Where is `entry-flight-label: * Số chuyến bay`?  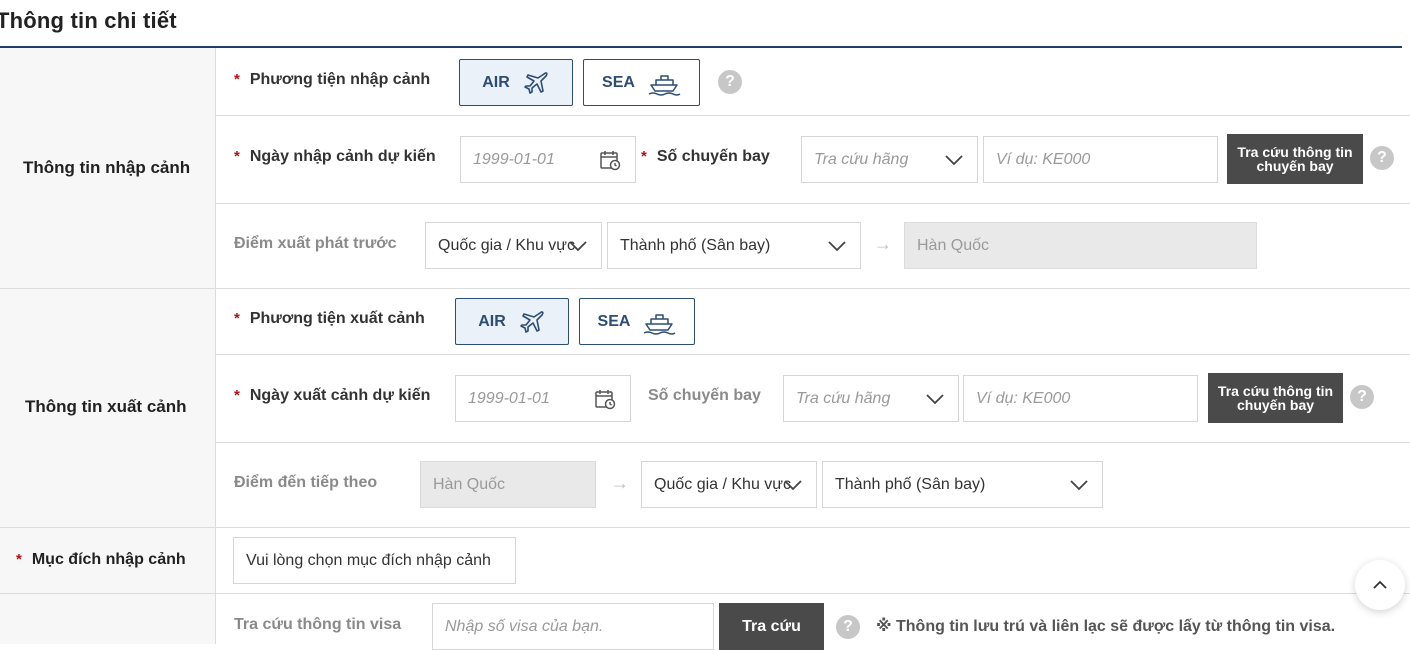
entry-flight-label: * Số chuyến bay is located at coordinates (705, 157).